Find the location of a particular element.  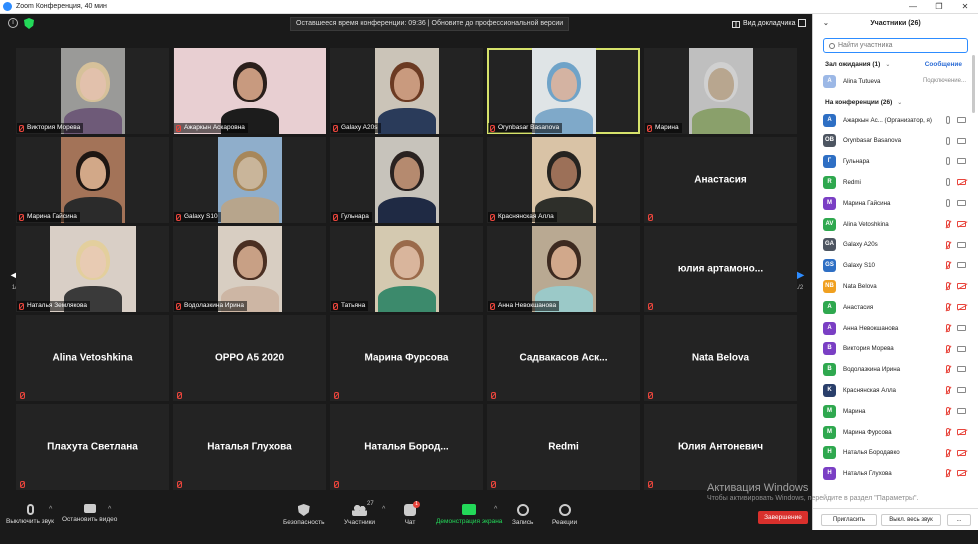

participant-row: M Марина is located at coordinates (895, 411).